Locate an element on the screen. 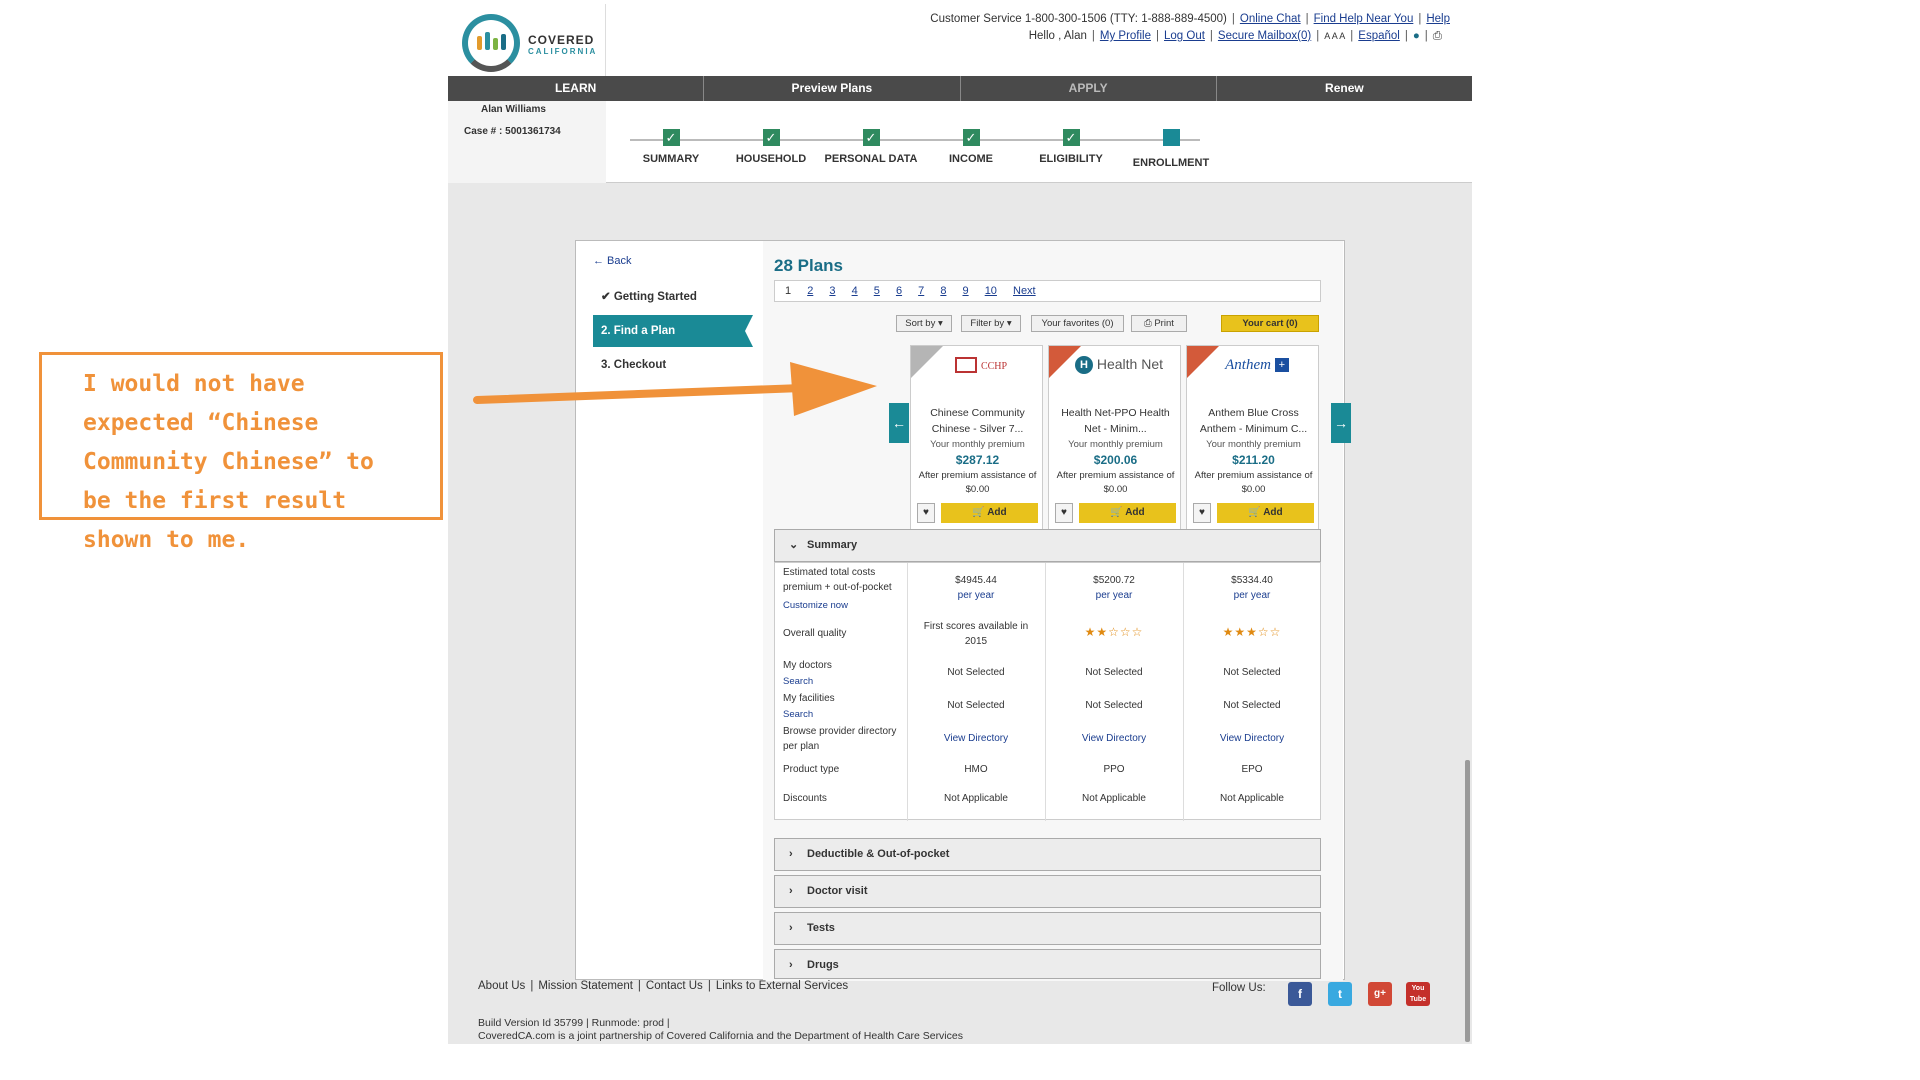 The height and width of the screenshot is (1080, 1920). user-name: Alan Williams is located at coordinates (513, 109).